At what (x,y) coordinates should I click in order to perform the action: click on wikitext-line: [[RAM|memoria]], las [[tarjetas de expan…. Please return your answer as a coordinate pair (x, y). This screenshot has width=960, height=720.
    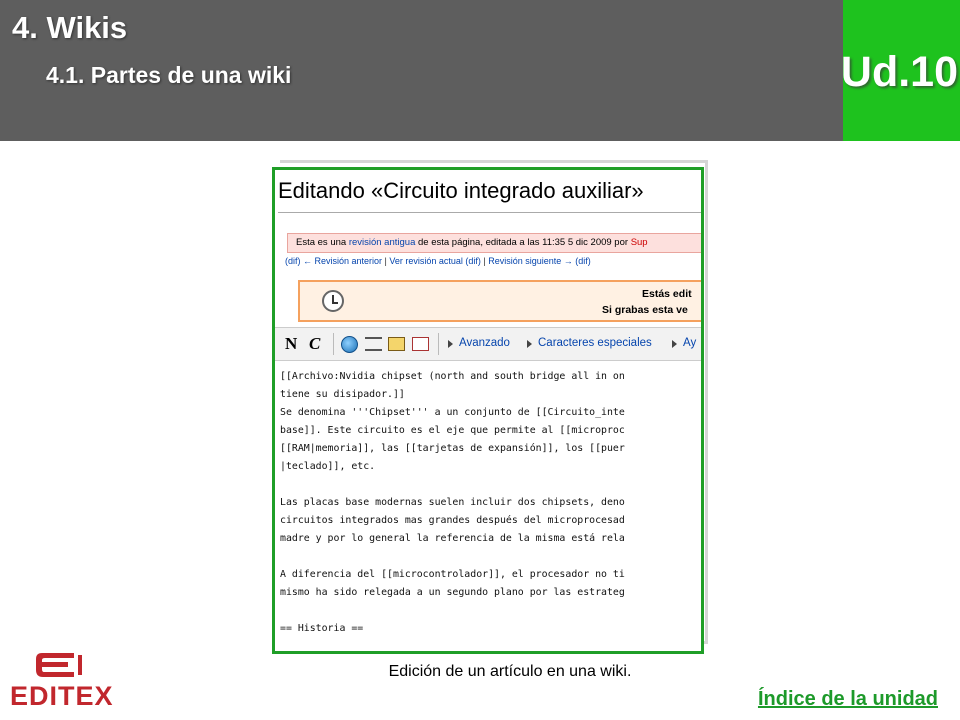
    Looking at the image, I should click on (452, 448).